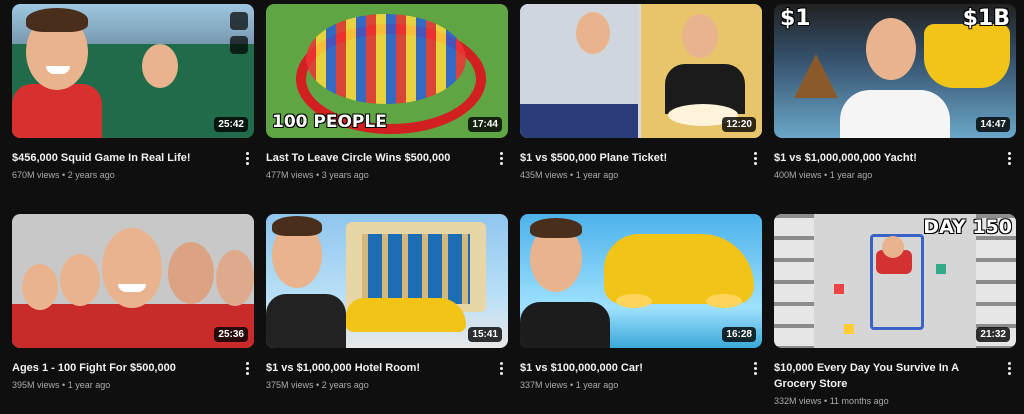 This screenshot has width=1024, height=414. What do you see at coordinates (631, 175) in the screenshot?
I see `video-info: 435M views • 1 year ago` at bounding box center [631, 175].